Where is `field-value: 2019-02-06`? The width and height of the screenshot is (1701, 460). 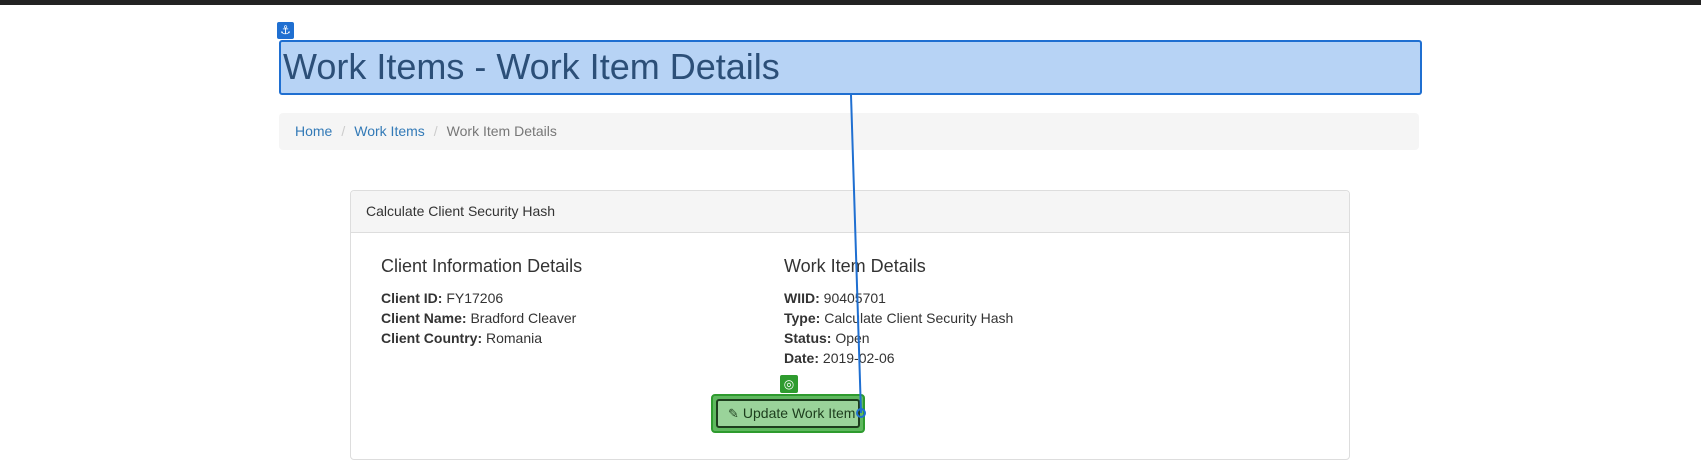 field-value: 2019-02-06 is located at coordinates (858, 358).